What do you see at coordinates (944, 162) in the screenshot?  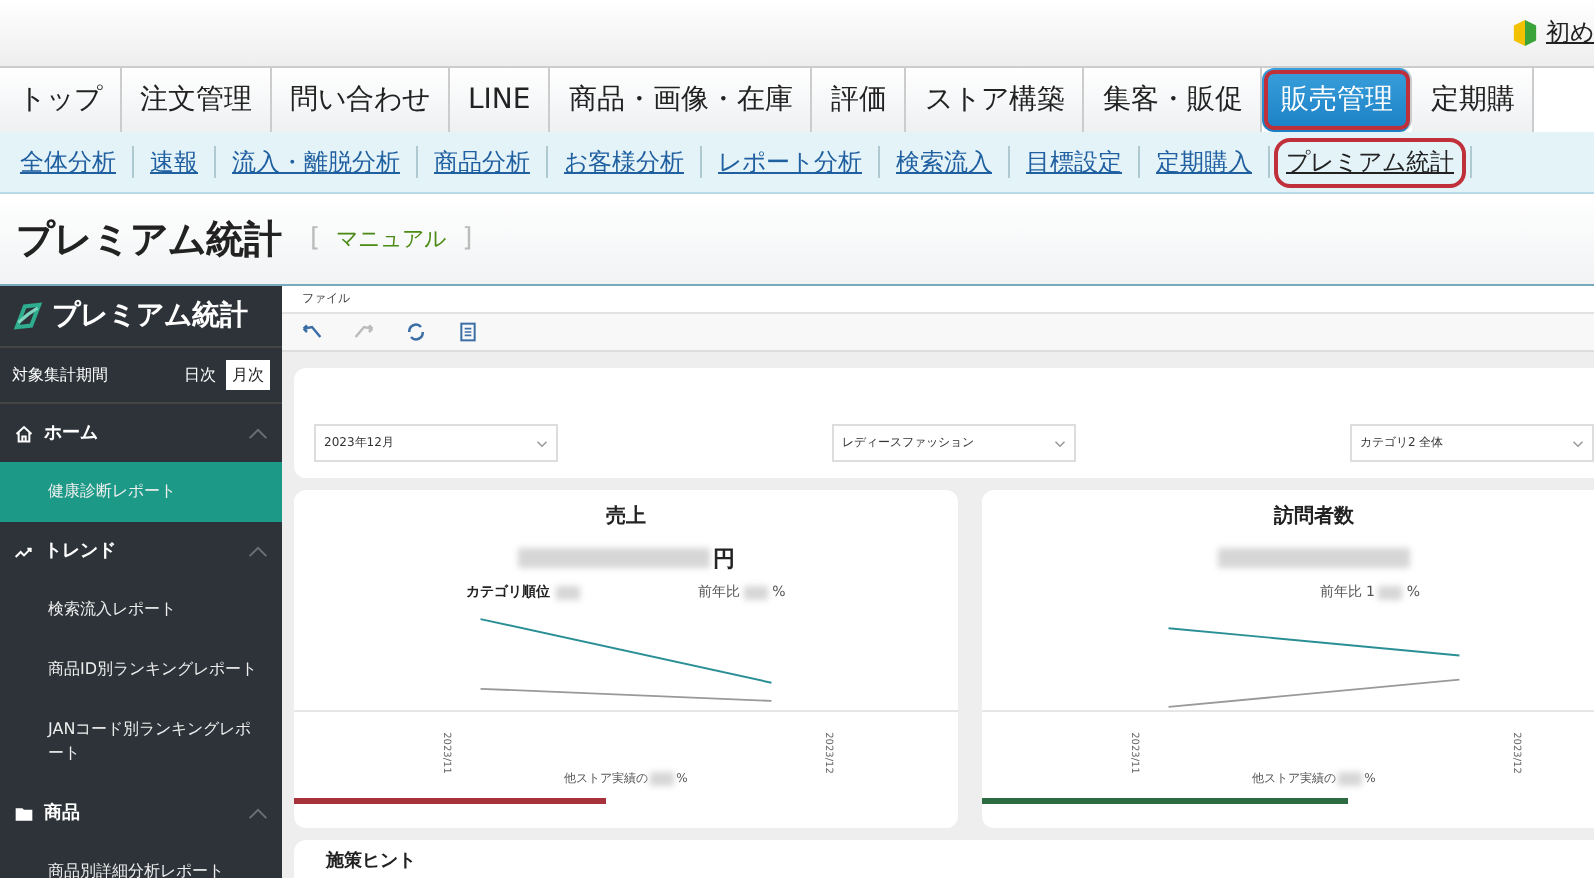 I see `subnav-link: 検索流入` at bounding box center [944, 162].